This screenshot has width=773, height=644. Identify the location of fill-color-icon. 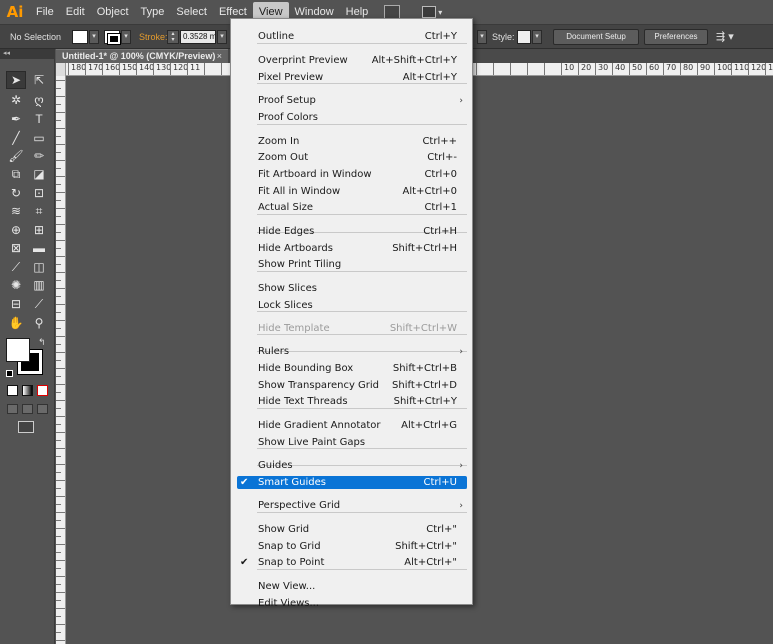
(18, 350).